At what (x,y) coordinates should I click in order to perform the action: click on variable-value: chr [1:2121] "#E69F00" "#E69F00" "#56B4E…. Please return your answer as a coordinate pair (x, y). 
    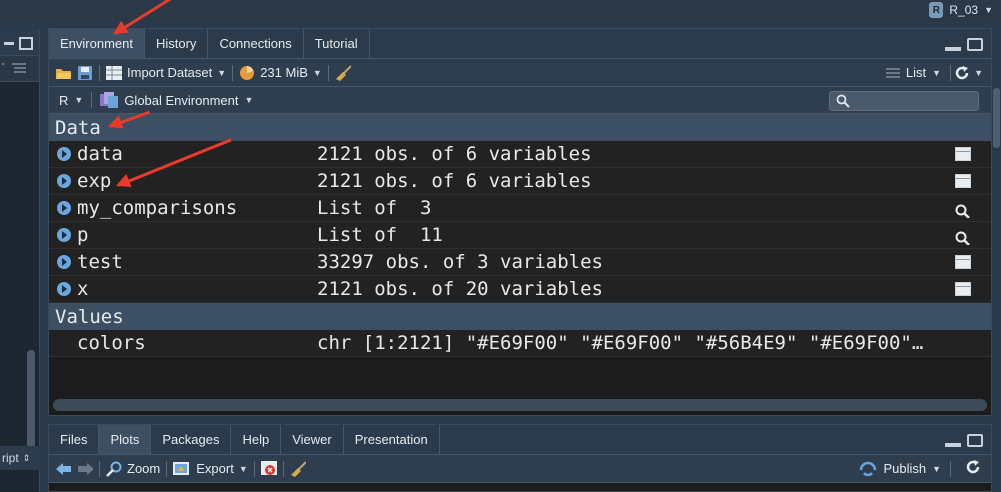
    Looking at the image, I should click on (620, 343).